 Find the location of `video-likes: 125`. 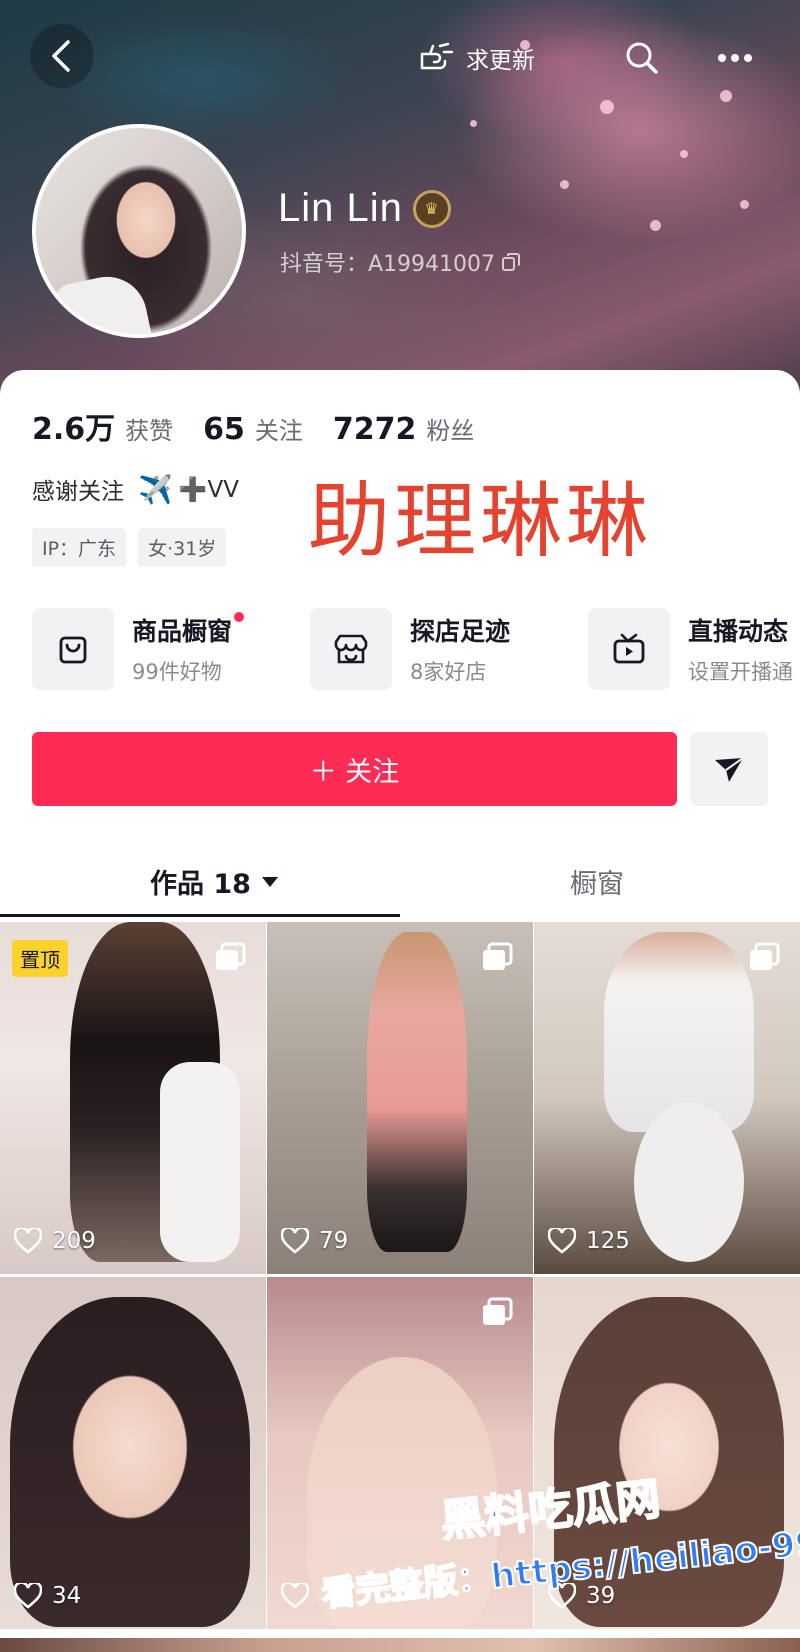

video-likes: 125 is located at coordinates (589, 1241).